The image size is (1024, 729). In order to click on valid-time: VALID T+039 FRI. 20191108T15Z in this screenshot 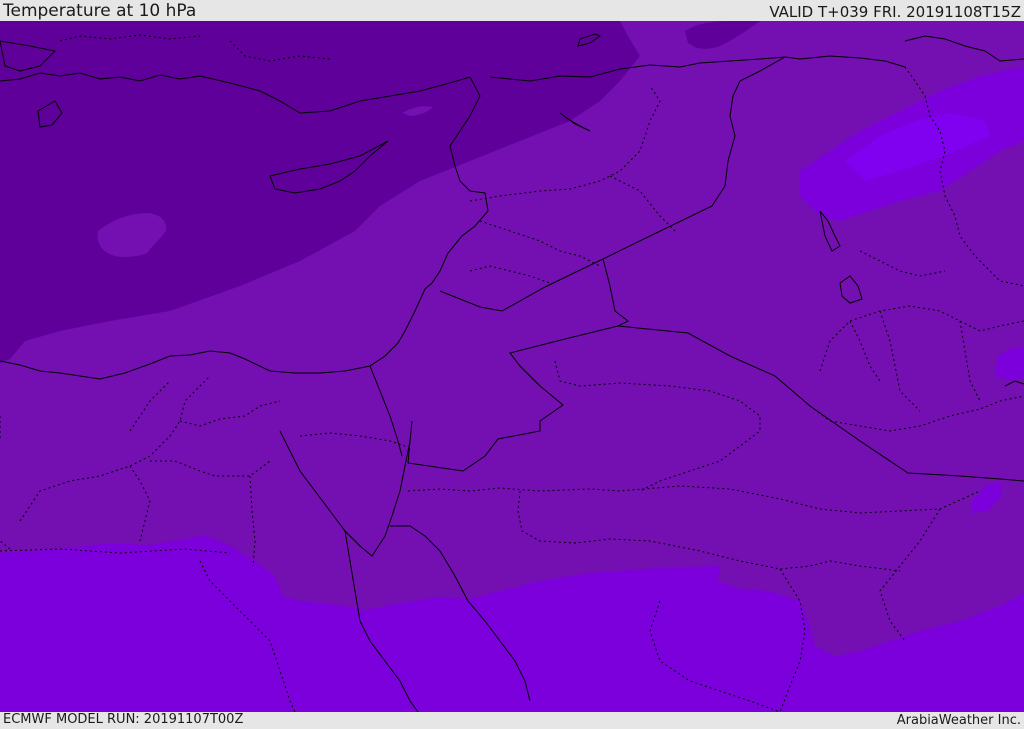, I will do `click(895, 12)`.